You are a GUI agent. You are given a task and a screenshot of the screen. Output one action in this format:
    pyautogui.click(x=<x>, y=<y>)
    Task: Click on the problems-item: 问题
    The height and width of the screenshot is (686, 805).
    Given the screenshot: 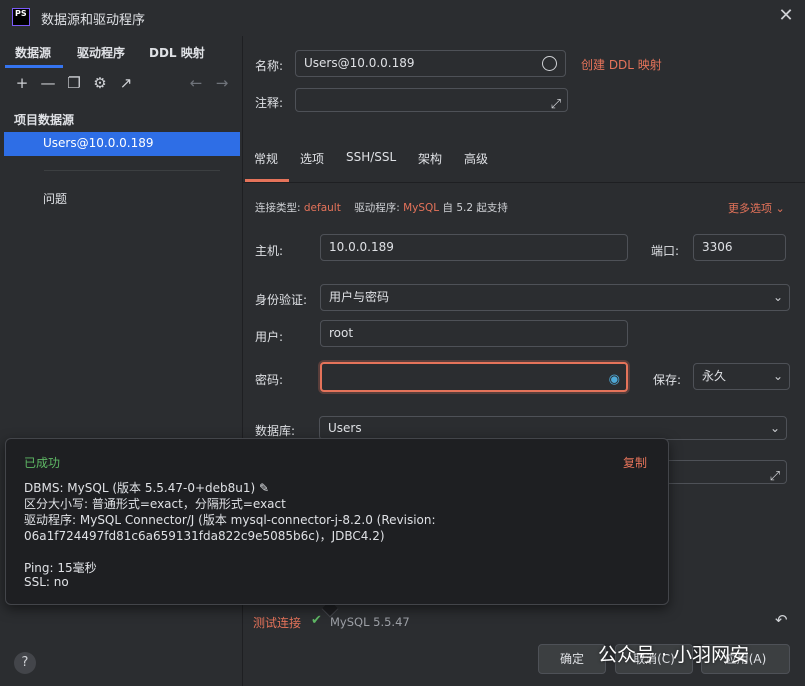 What is the action you would take?
    pyautogui.click(x=55, y=198)
    